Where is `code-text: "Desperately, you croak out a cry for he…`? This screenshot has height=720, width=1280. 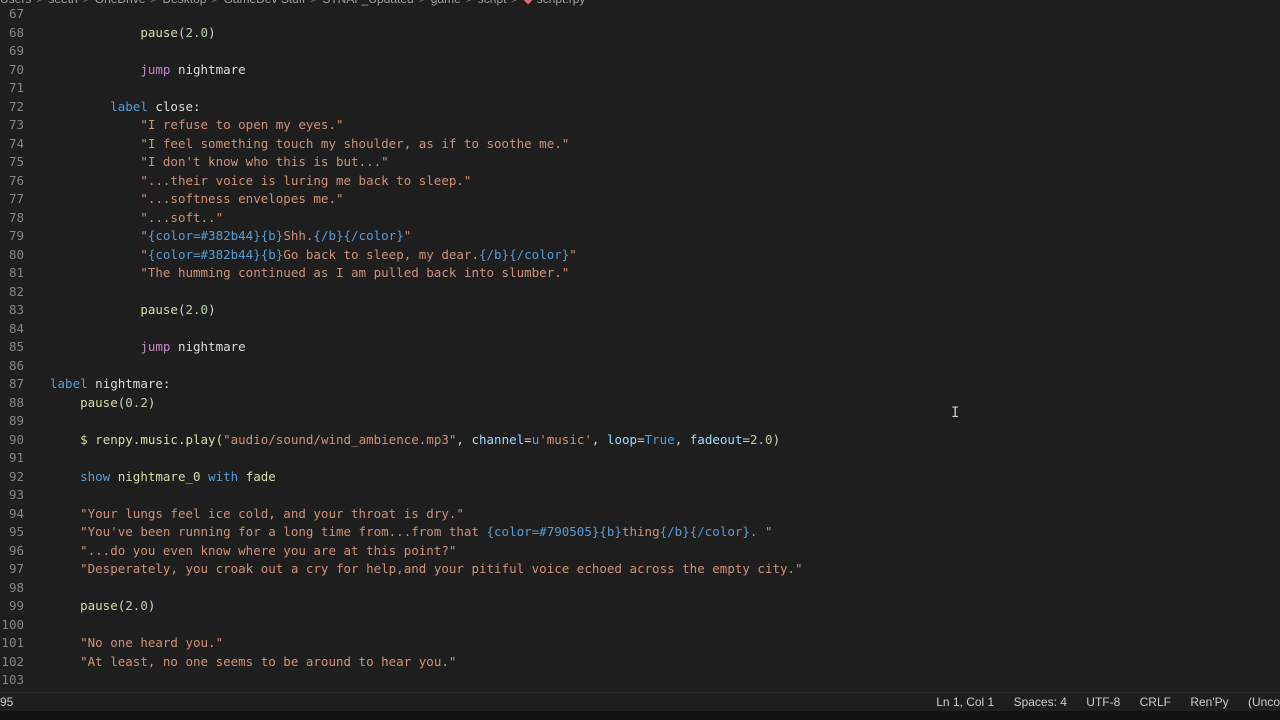
code-text: "Desperately, you croak out a cry for he… is located at coordinates (426, 569).